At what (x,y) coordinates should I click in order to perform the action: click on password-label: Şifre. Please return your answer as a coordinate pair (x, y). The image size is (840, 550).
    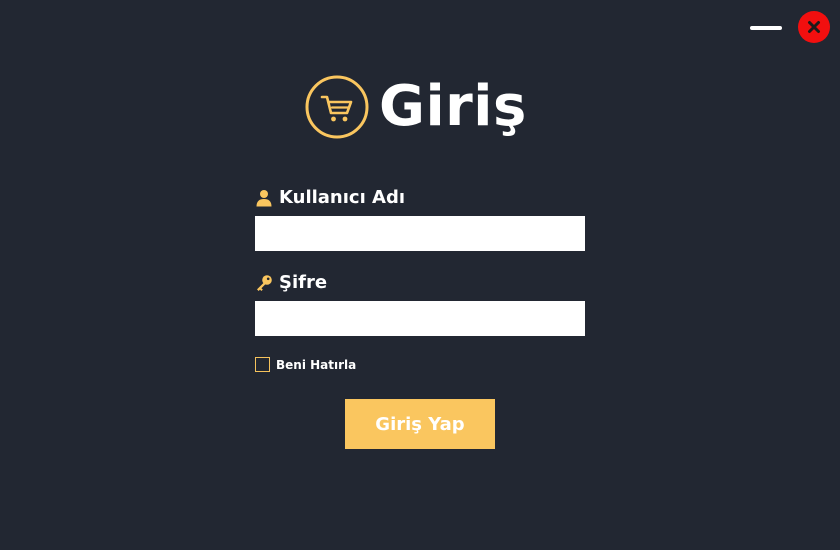
    Looking at the image, I should click on (291, 282).